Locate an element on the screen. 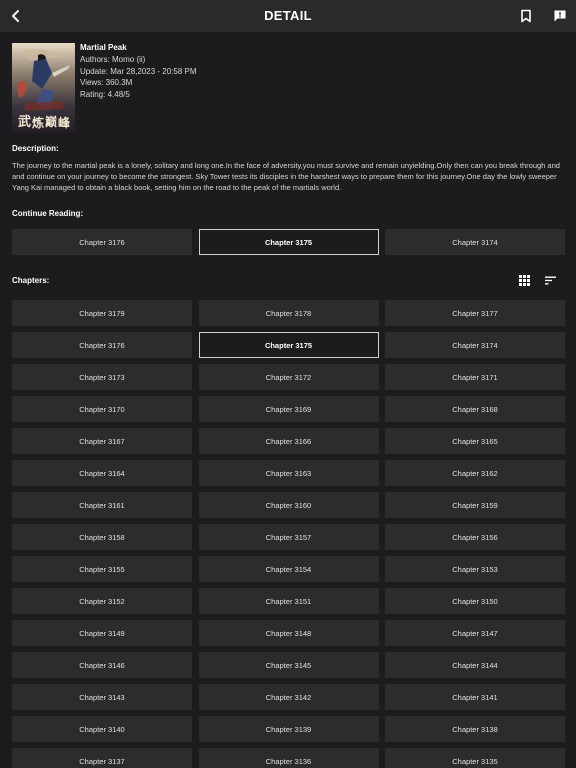 Image resolution: width=576 pixels, height=768 pixels. chapter-list-chapter-button: Chapter 3135 is located at coordinates (475, 758).